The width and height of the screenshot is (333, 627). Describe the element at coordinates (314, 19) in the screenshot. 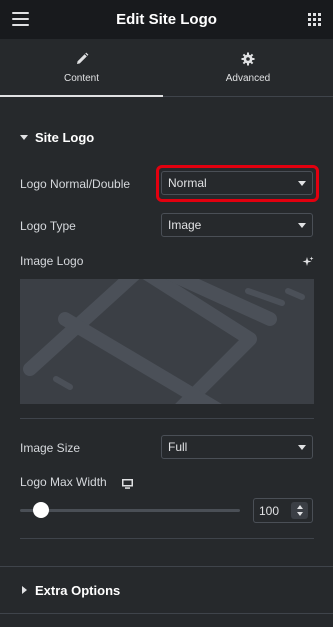

I see `grid-icon` at that location.